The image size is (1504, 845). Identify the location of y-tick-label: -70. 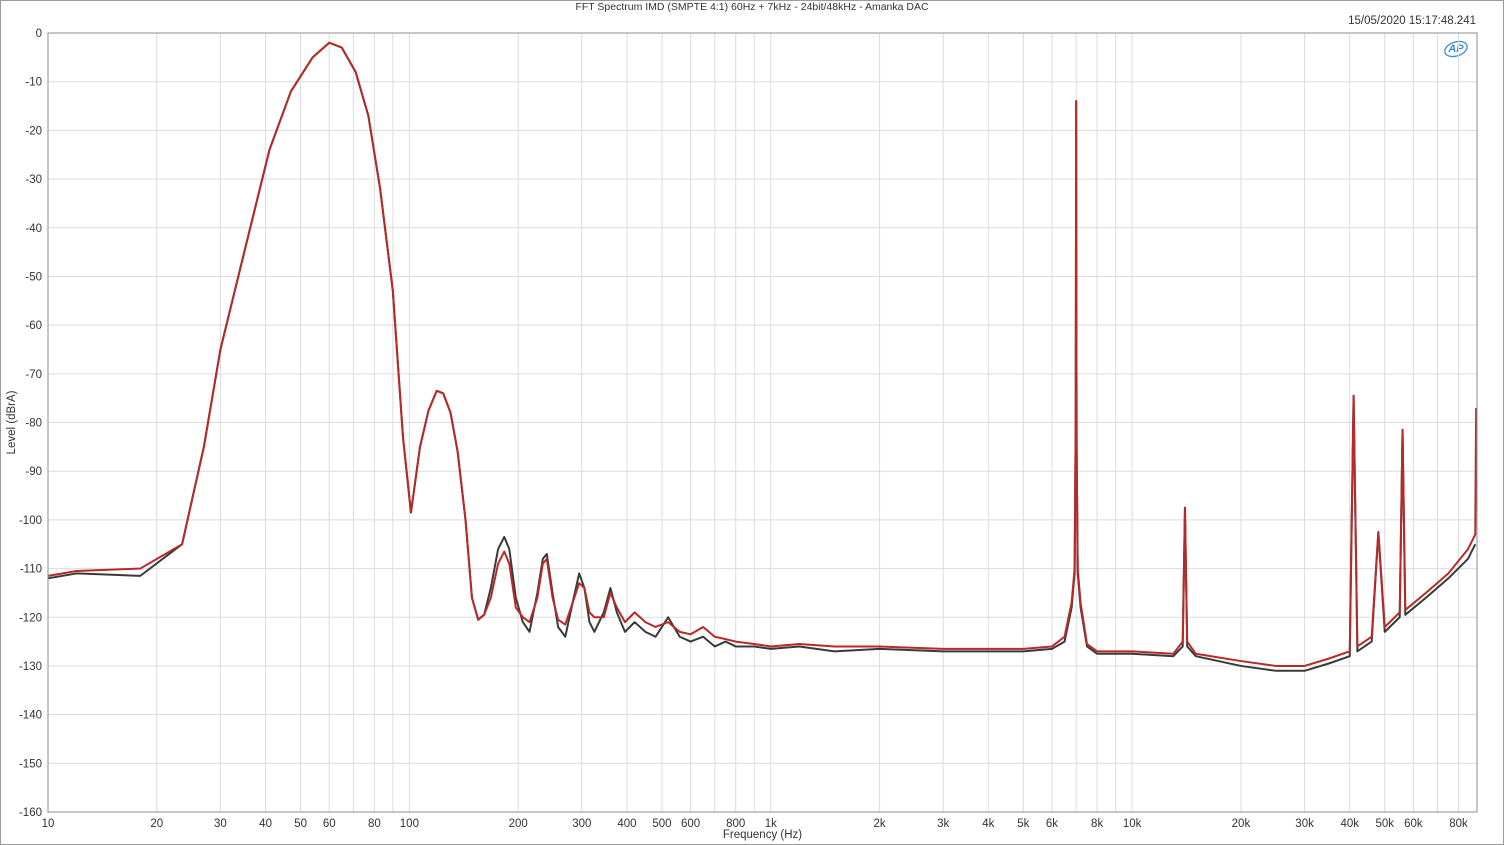
(33, 375).